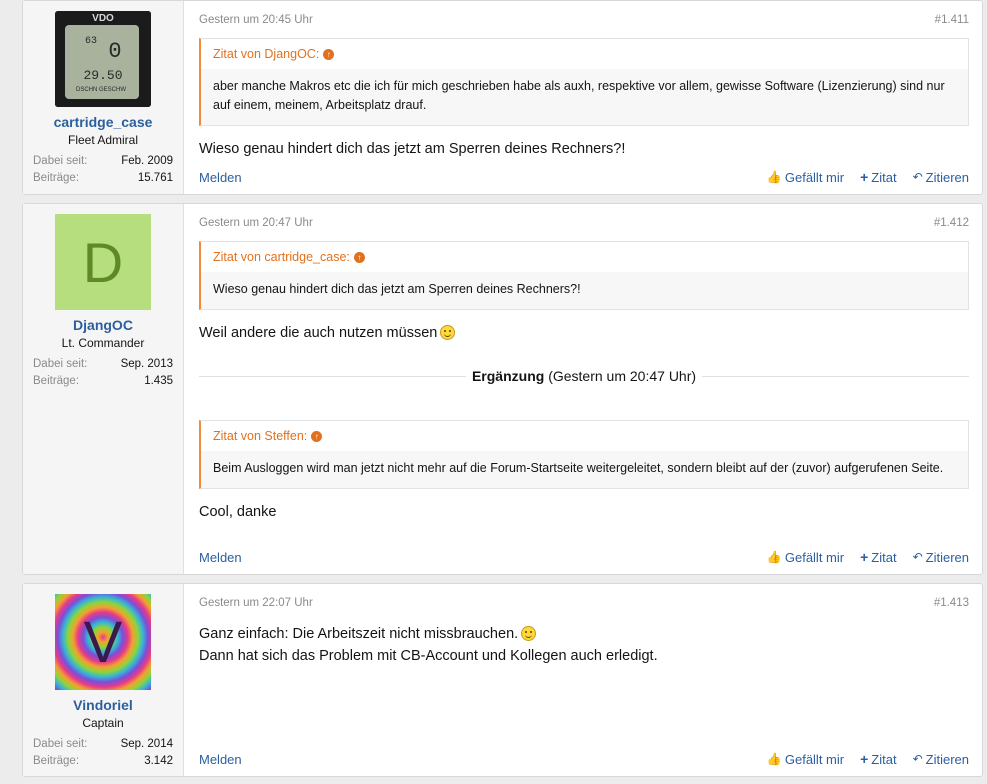 The height and width of the screenshot is (784, 987). What do you see at coordinates (158, 761) in the screenshot?
I see `posts-value: 3.142` at bounding box center [158, 761].